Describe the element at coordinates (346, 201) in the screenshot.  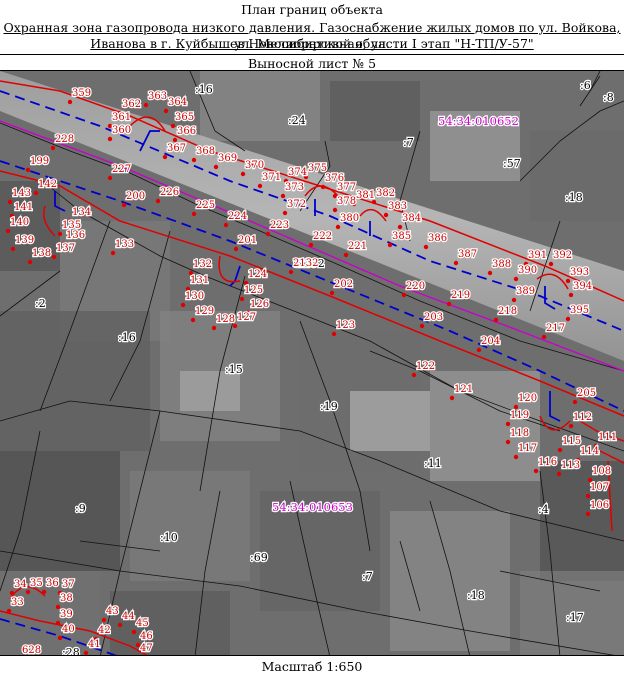
I see `boundary-point-number: 378` at that location.